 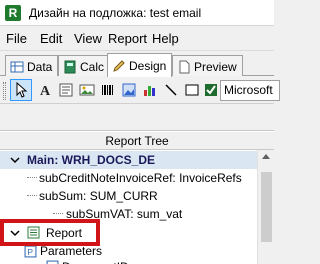 I want to click on scroll-up-arrow-icon, so click(x=266, y=156).